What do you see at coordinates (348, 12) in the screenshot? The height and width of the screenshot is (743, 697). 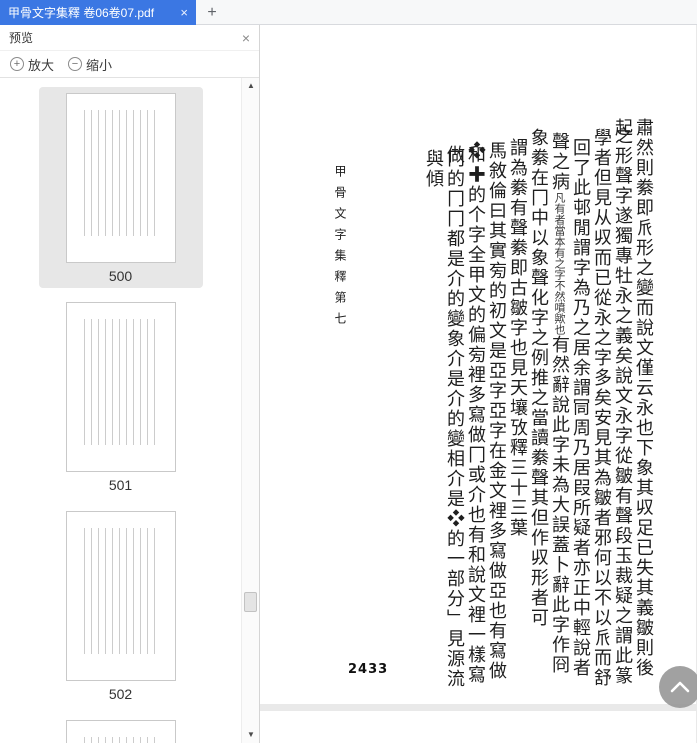 I see `browser-tab-bar: 甲骨文字集釋 卷06卷07.pdf × +` at bounding box center [348, 12].